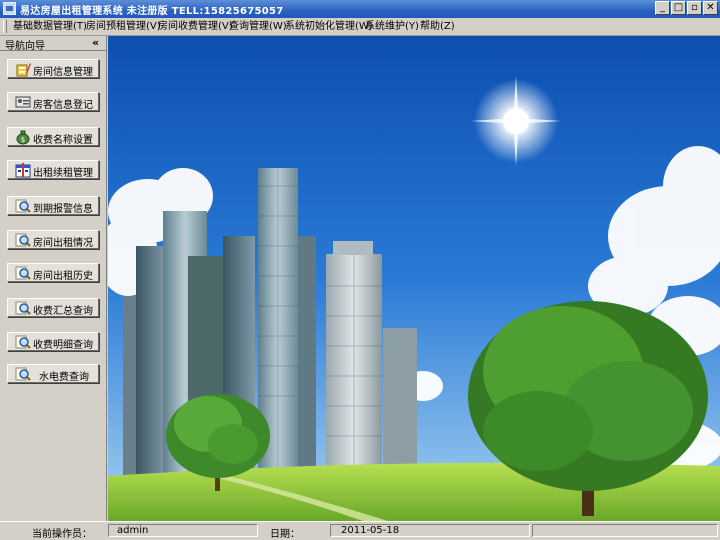 The height and width of the screenshot is (540, 720). I want to click on title-bar: 易达房屋出租管理系统 未注册版 TELL:15825675057 _ □ ▫ ✕, so click(360, 9).